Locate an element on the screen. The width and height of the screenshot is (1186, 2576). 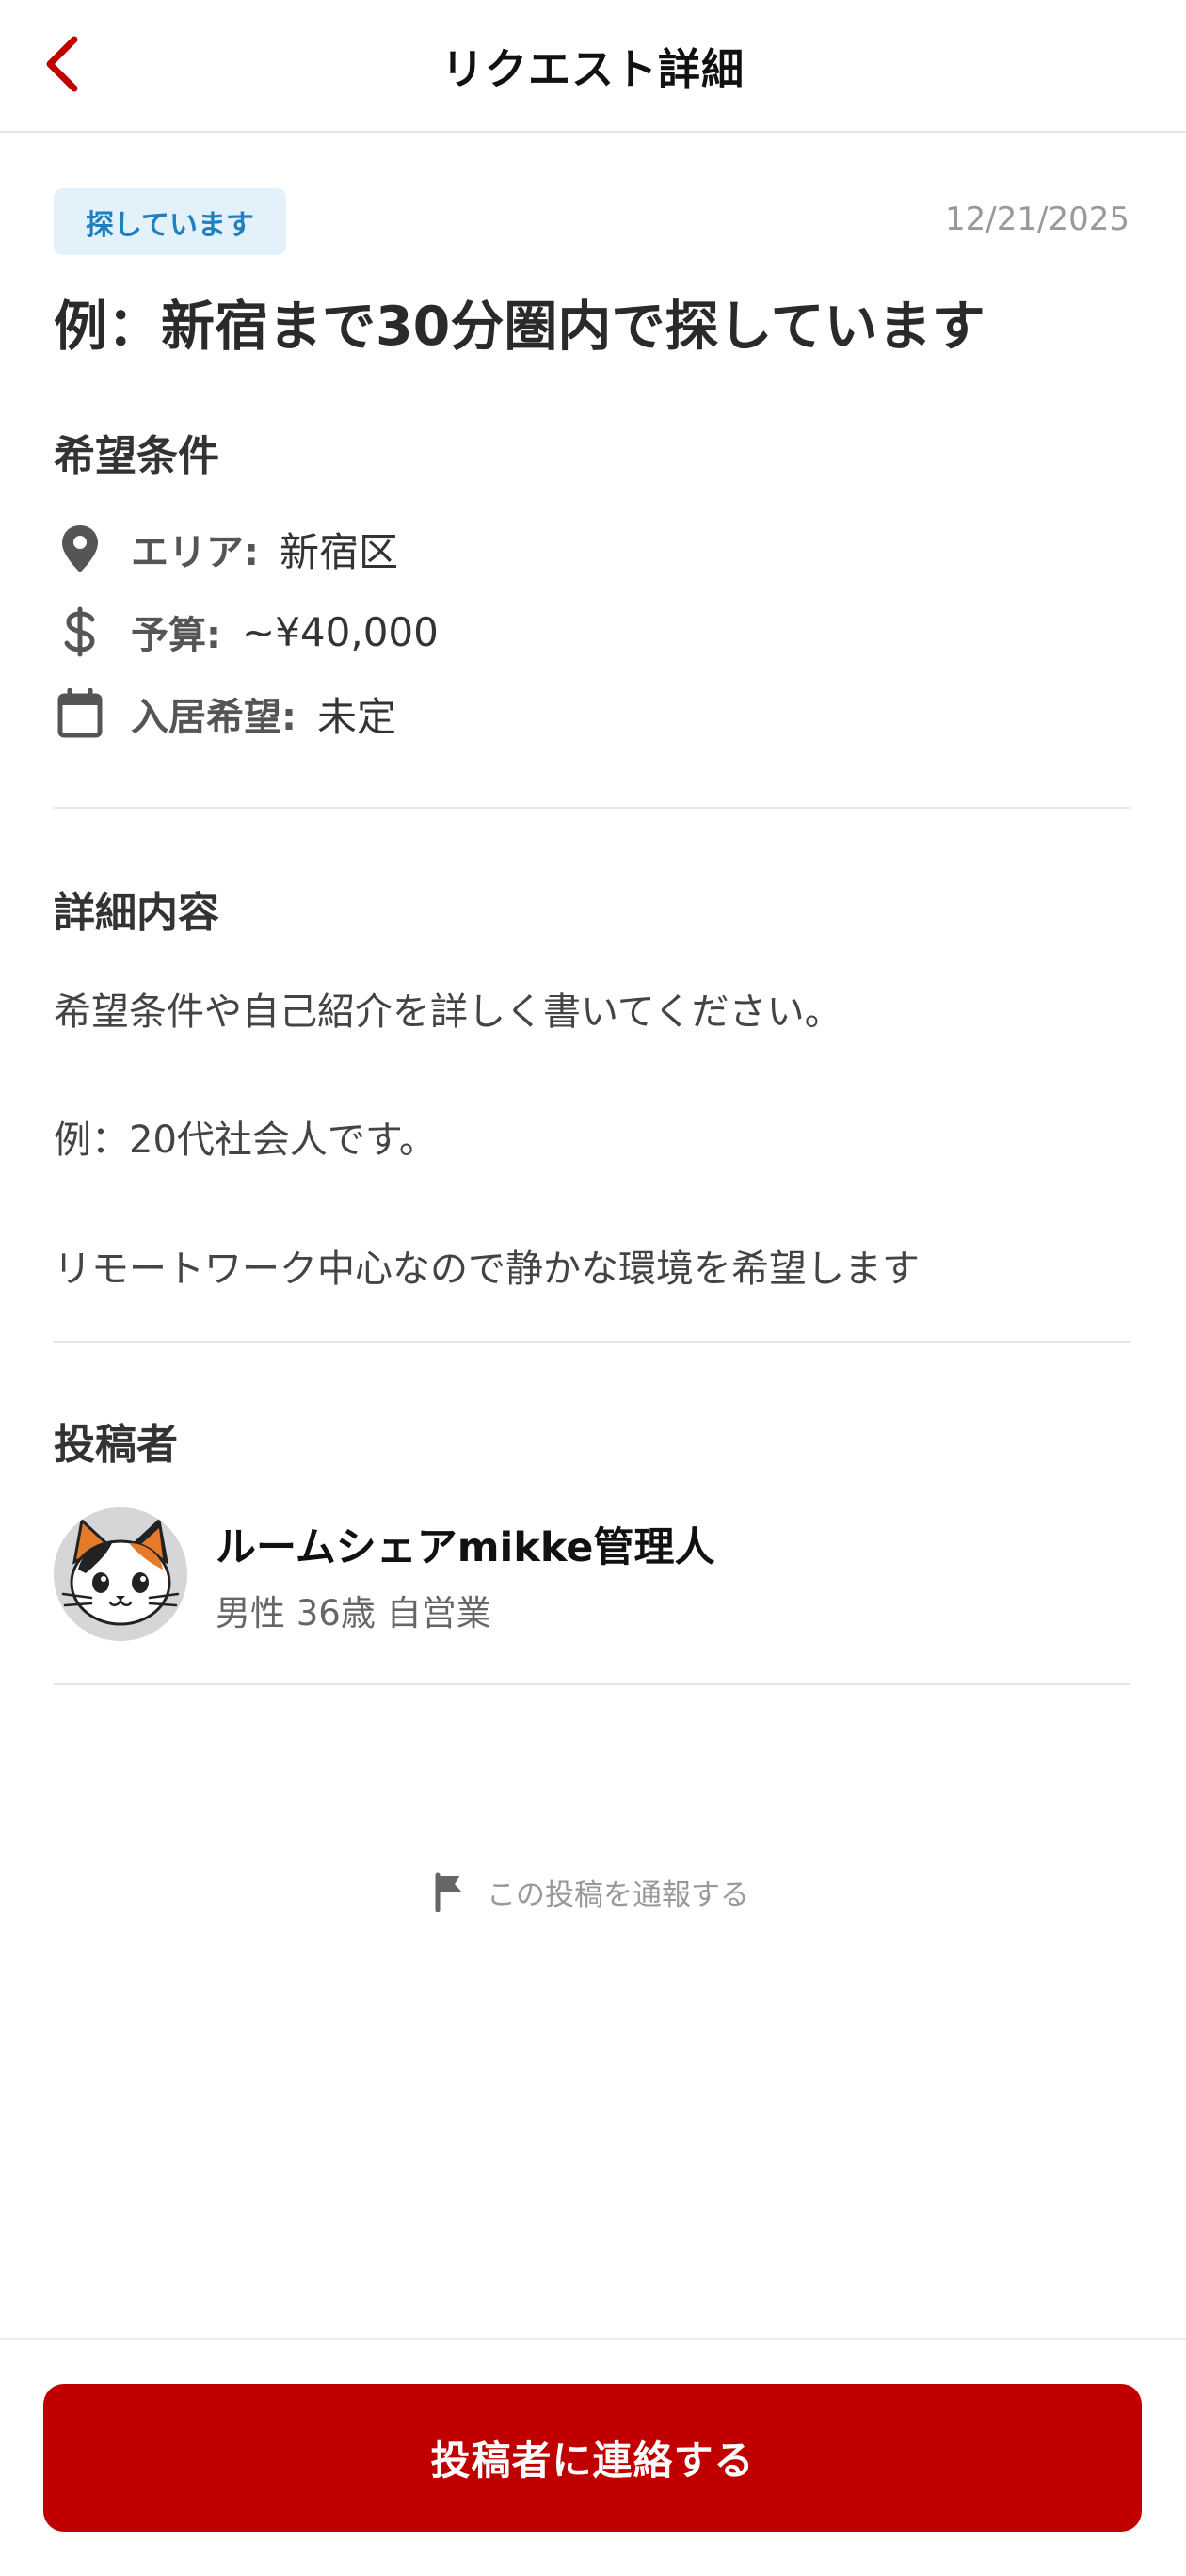
status-badge: 探しています is located at coordinates (170, 221).